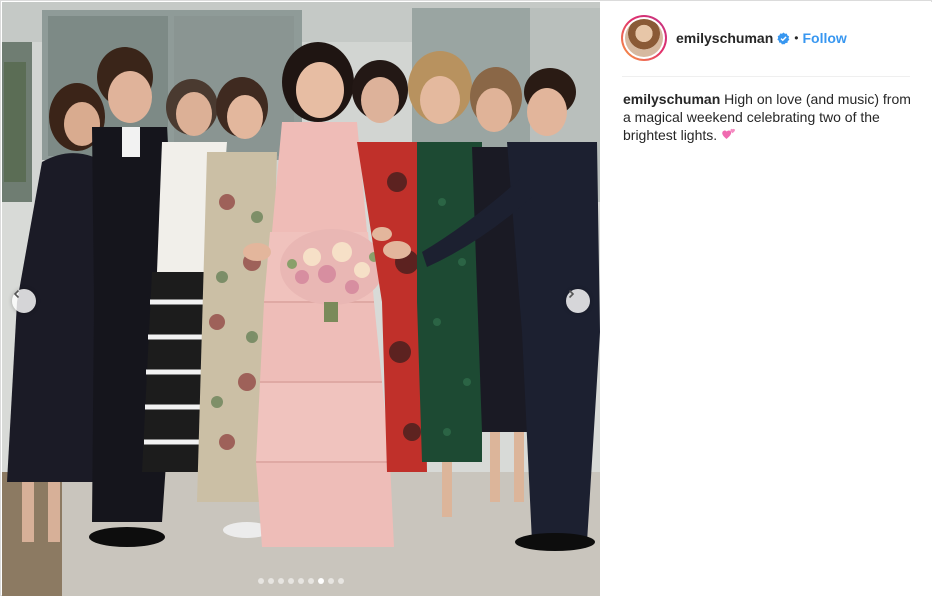 The image size is (932, 596). I want to click on follow-button: Follow, so click(824, 38).